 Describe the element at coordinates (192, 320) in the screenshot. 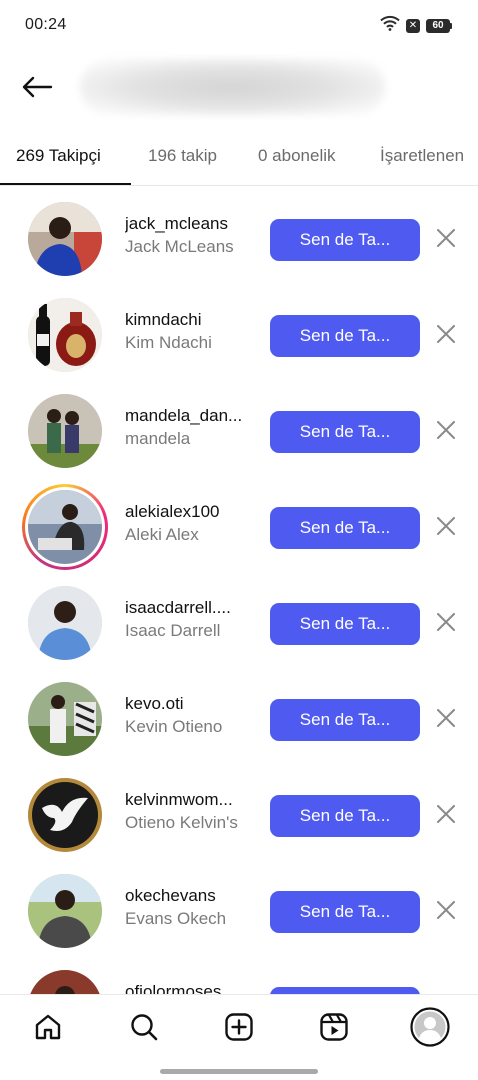

I see `username: kimndachi` at that location.